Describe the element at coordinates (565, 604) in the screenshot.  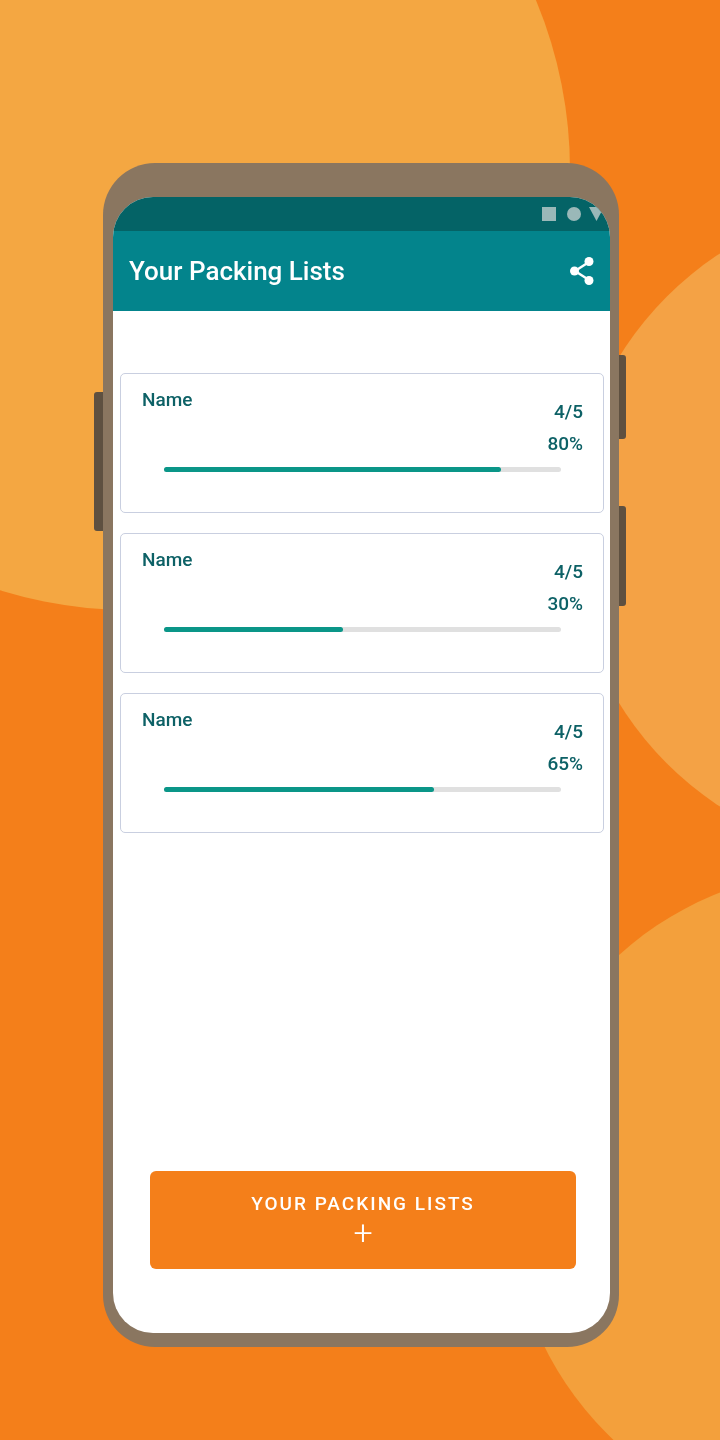
I see `percent-label: 30%` at that location.